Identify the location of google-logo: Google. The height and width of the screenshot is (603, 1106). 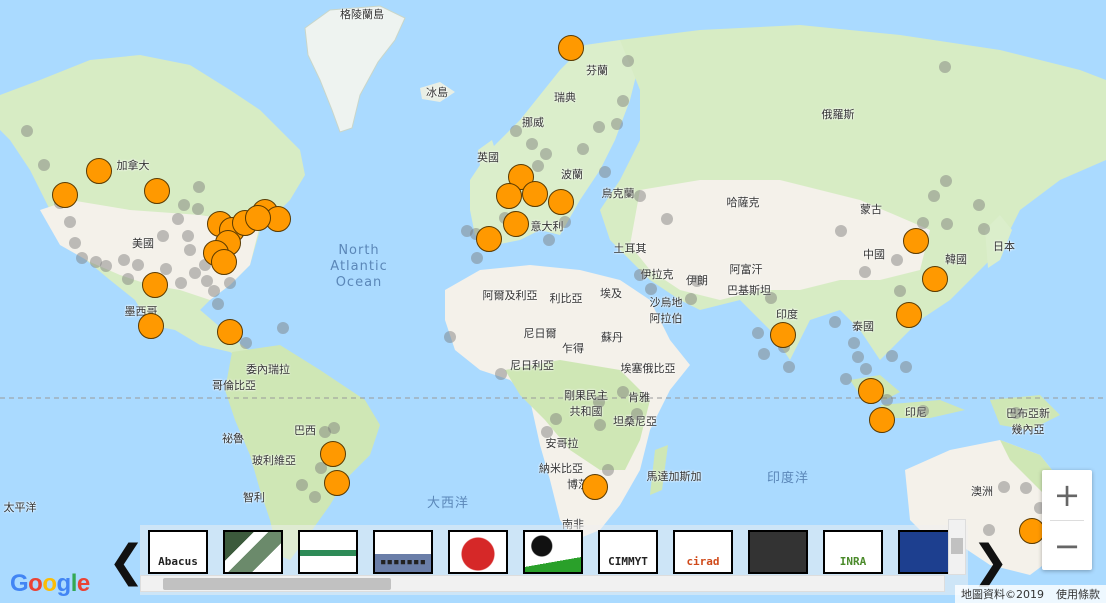
(50, 584).